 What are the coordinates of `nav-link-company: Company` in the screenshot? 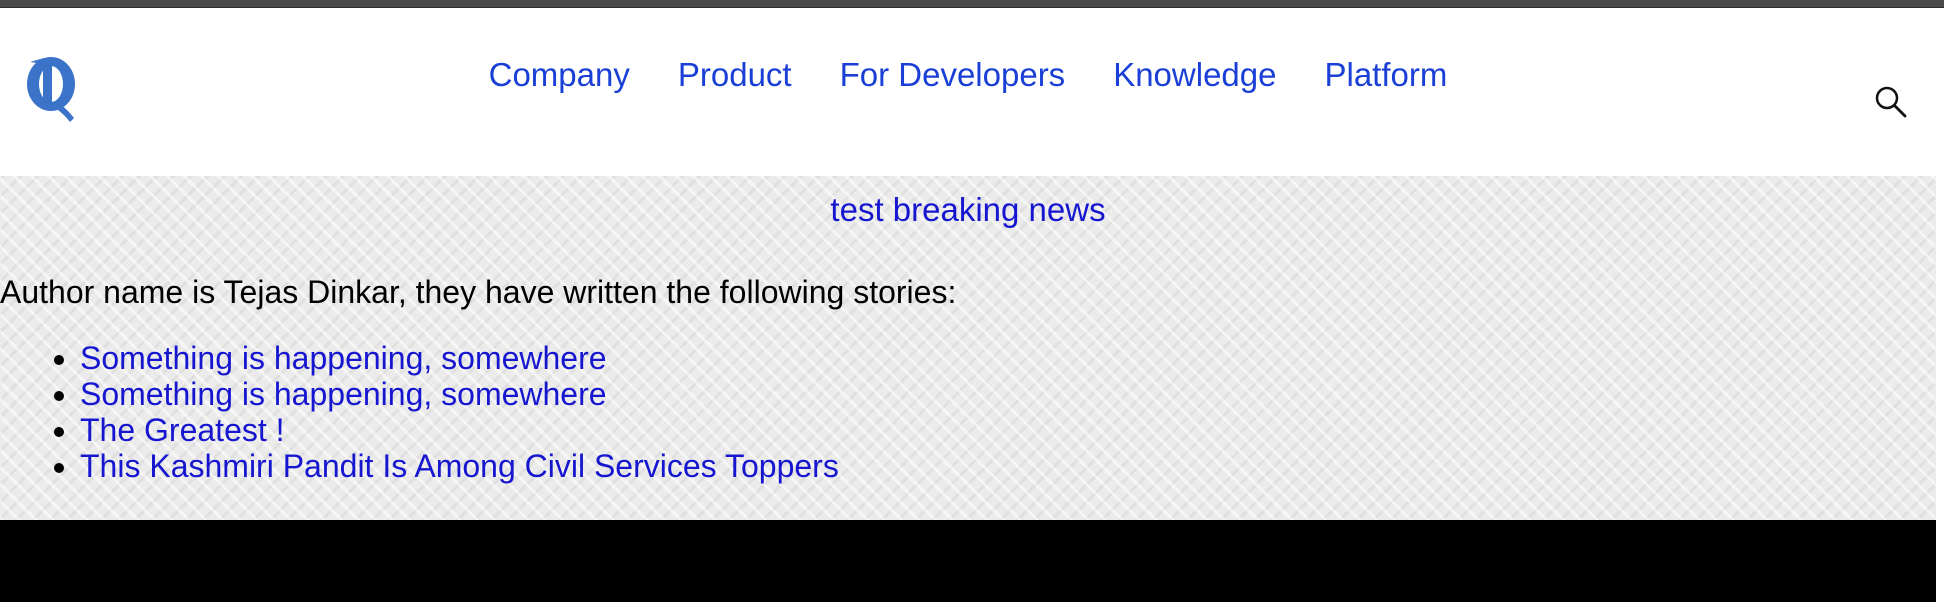 It's located at (559, 75).